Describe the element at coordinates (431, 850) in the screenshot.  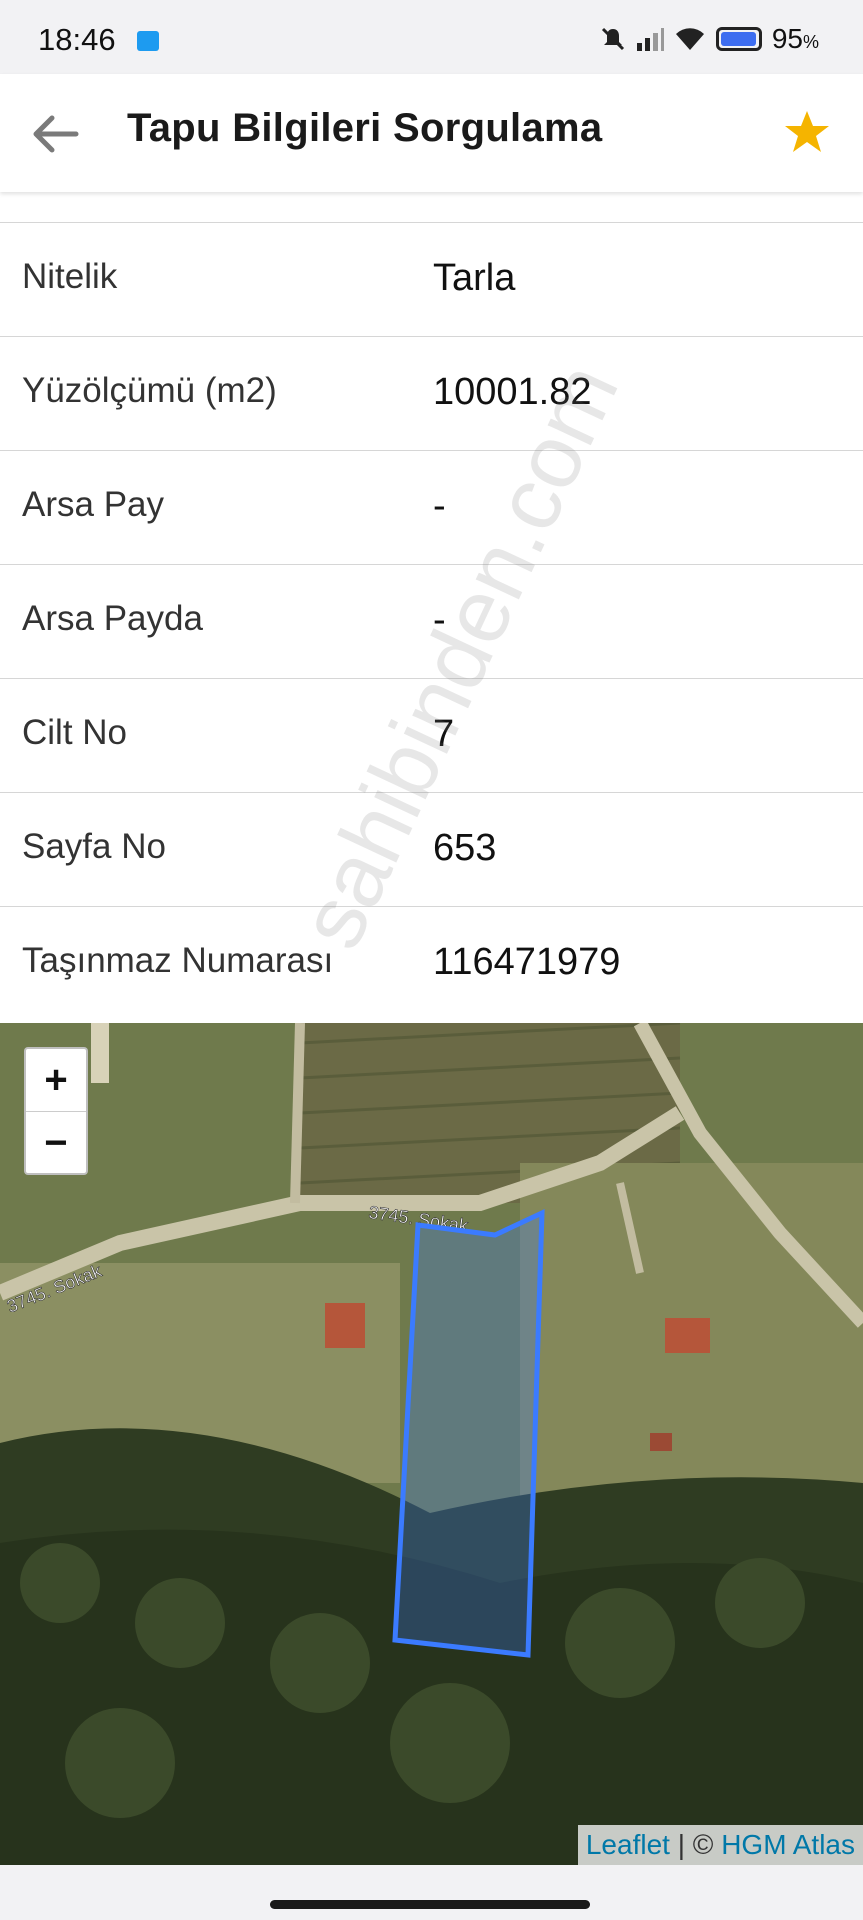
I see `table-row: Sayfa No 653` at that location.